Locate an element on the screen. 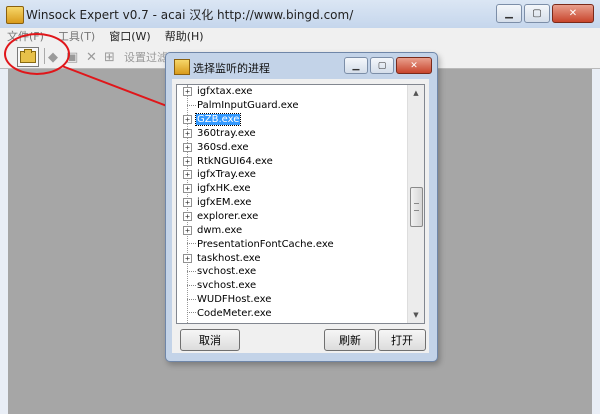 This screenshot has height=414, width=600. tree-row: CodeMeter.exe is located at coordinates (292, 314).